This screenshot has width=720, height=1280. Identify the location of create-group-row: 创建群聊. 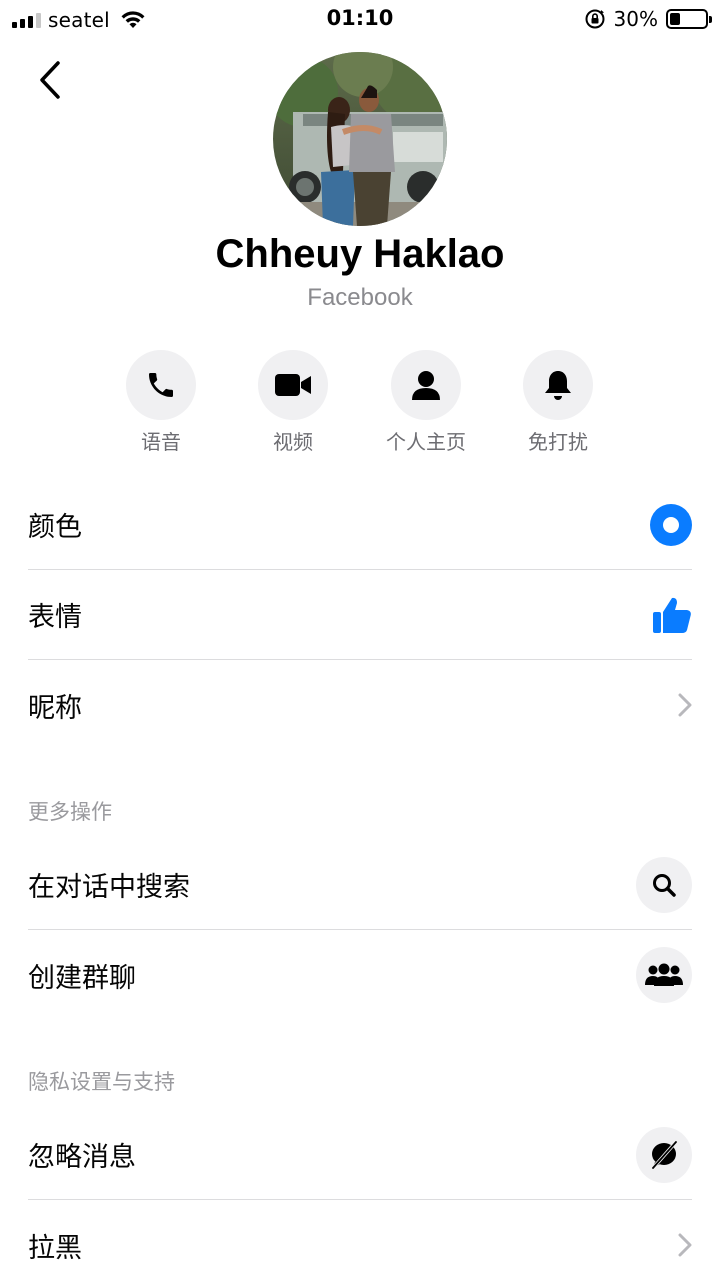
(360, 975).